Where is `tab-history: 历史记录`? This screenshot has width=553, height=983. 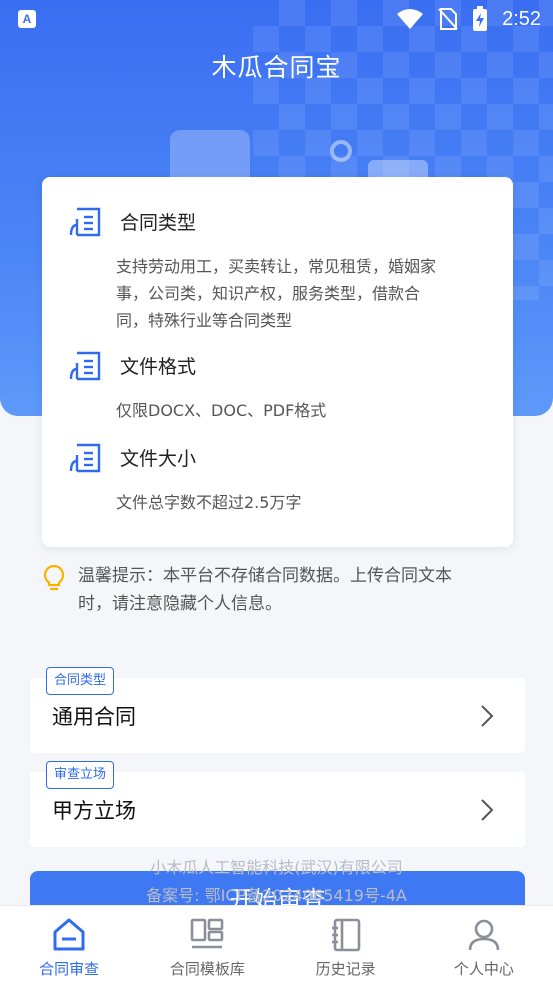 tab-history: 历史记录 is located at coordinates (346, 944).